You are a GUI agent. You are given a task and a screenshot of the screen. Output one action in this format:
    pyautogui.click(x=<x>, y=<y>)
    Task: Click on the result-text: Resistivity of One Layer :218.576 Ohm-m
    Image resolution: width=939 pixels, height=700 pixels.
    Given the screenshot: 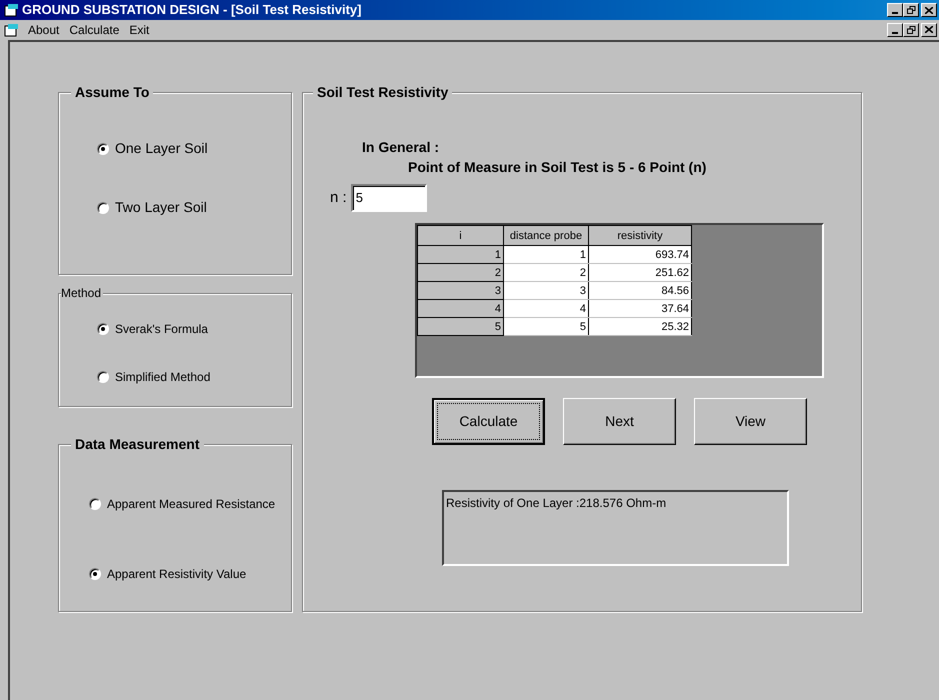 What is the action you would take?
    pyautogui.click(x=556, y=503)
    